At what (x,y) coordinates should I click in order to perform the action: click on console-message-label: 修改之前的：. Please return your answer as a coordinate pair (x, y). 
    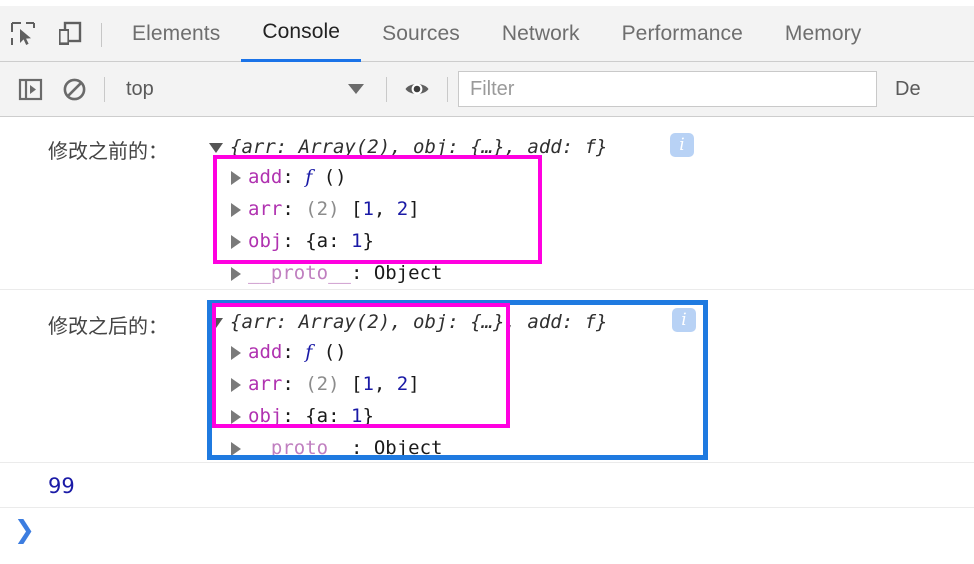
    Looking at the image, I should click on (108, 151).